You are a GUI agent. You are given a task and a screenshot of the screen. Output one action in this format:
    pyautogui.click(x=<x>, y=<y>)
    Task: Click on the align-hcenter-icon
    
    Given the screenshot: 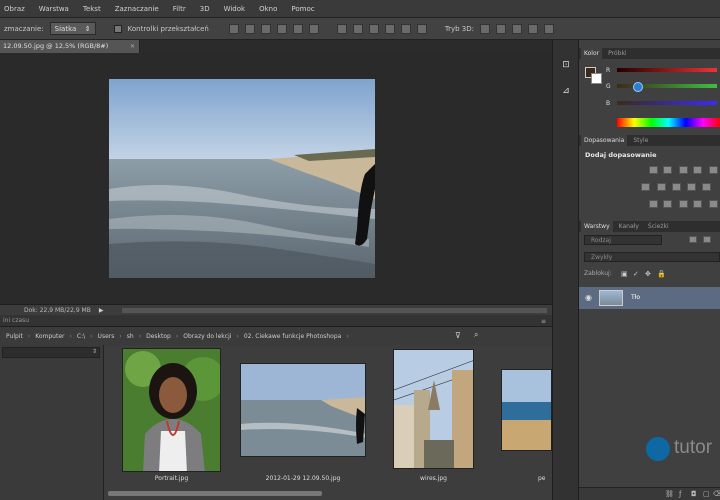 What is the action you would take?
    pyautogui.click(x=297, y=28)
    